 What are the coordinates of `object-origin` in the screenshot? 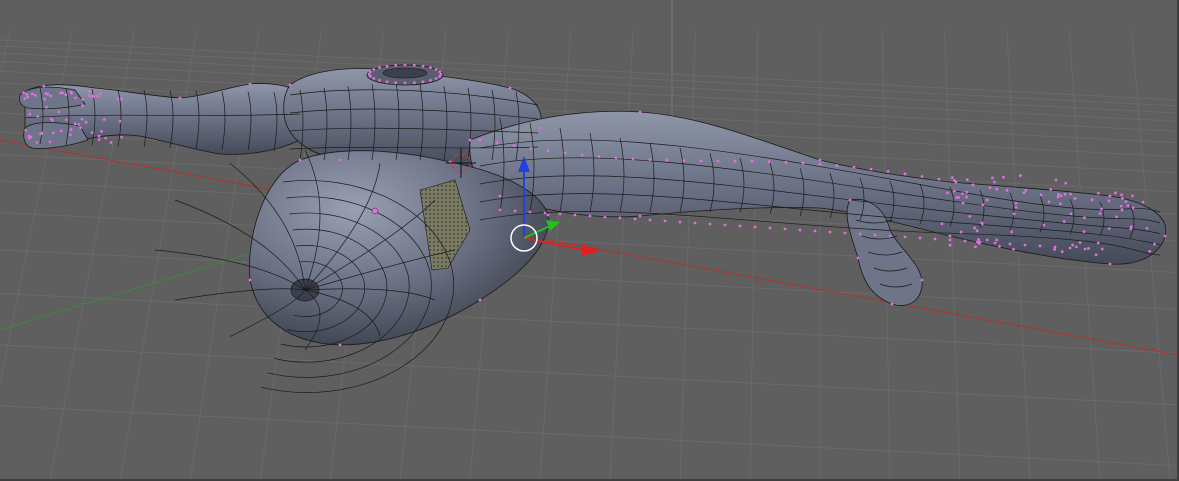 It's located at (375, 211).